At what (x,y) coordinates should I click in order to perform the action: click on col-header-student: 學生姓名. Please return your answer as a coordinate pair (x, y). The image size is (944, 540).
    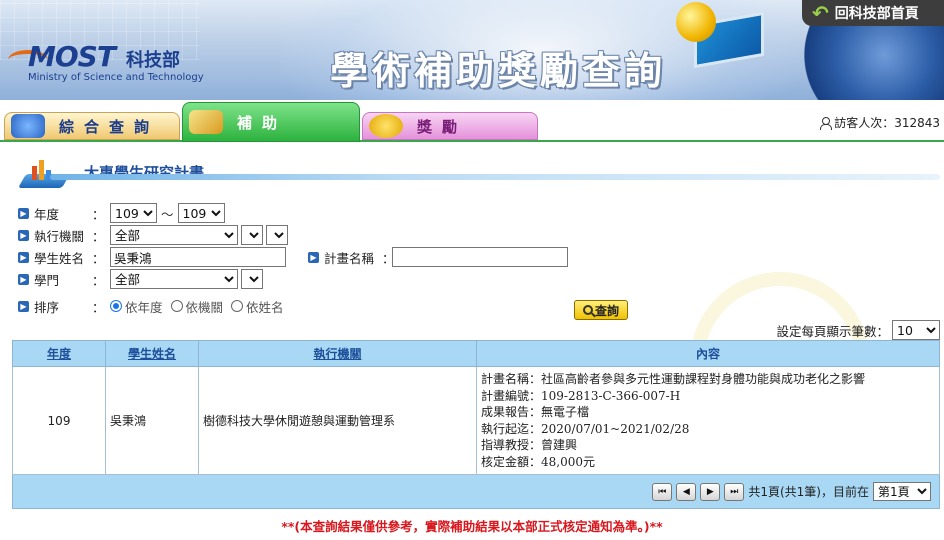
    Looking at the image, I should click on (152, 353).